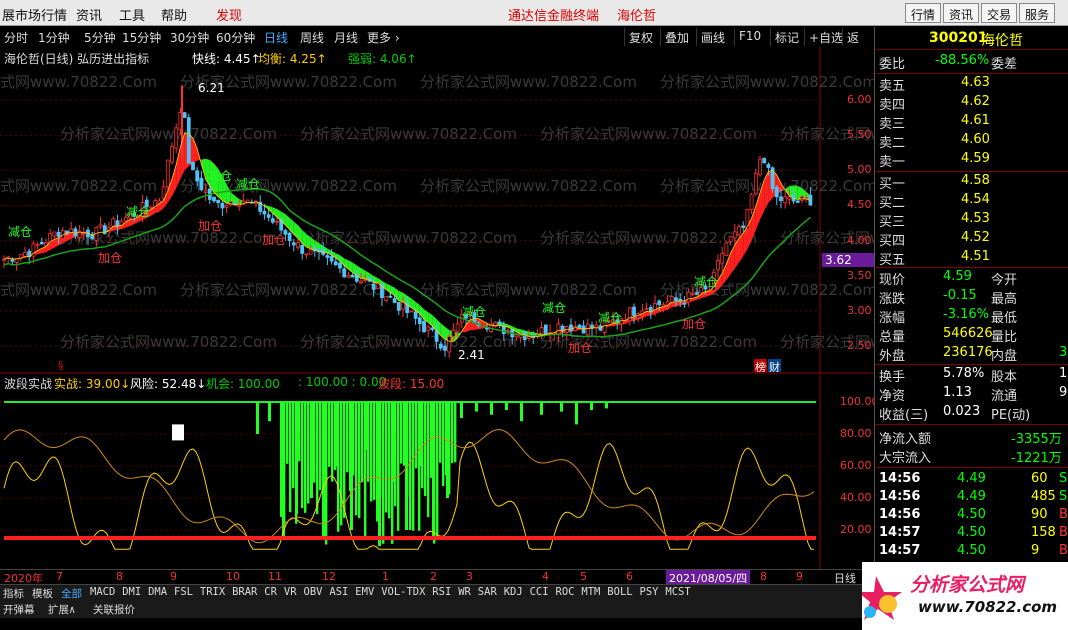 The image size is (1068, 630). What do you see at coordinates (100, 37) in the screenshot?
I see `period-5min: 5分钟` at bounding box center [100, 37].